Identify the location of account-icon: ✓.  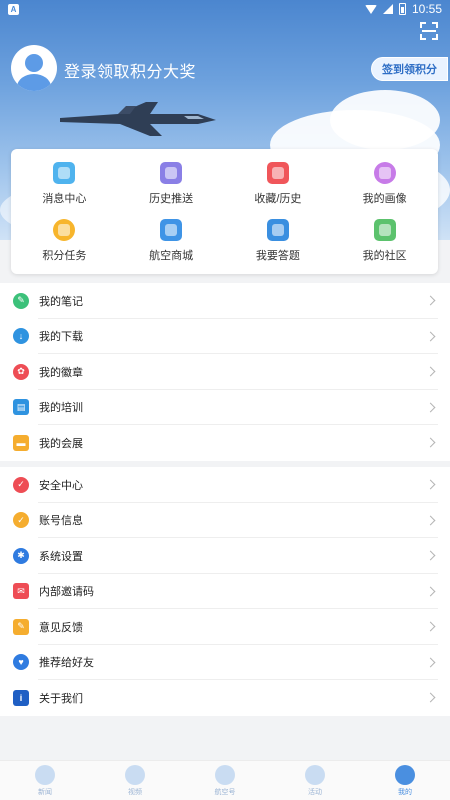
(21, 520).